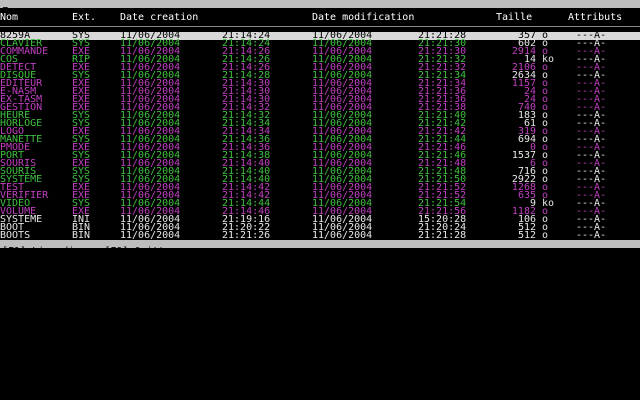 The image size is (640, 400). What do you see at coordinates (150, 235) in the screenshot?
I see `creation-date: 11/06/2004` at bounding box center [150, 235].